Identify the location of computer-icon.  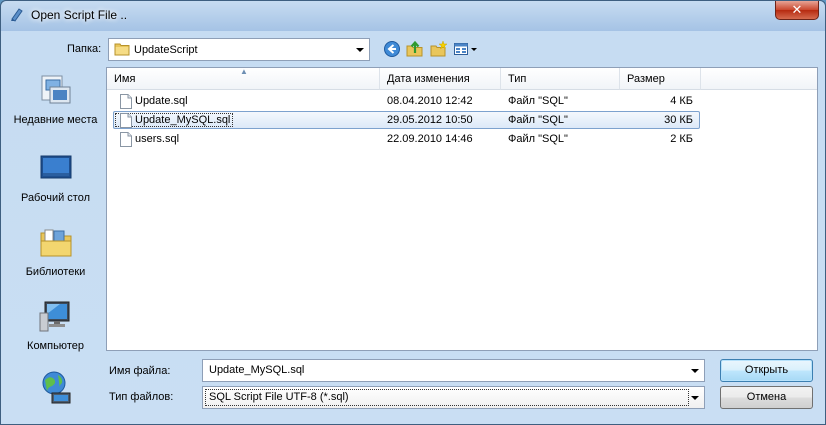
(54, 316).